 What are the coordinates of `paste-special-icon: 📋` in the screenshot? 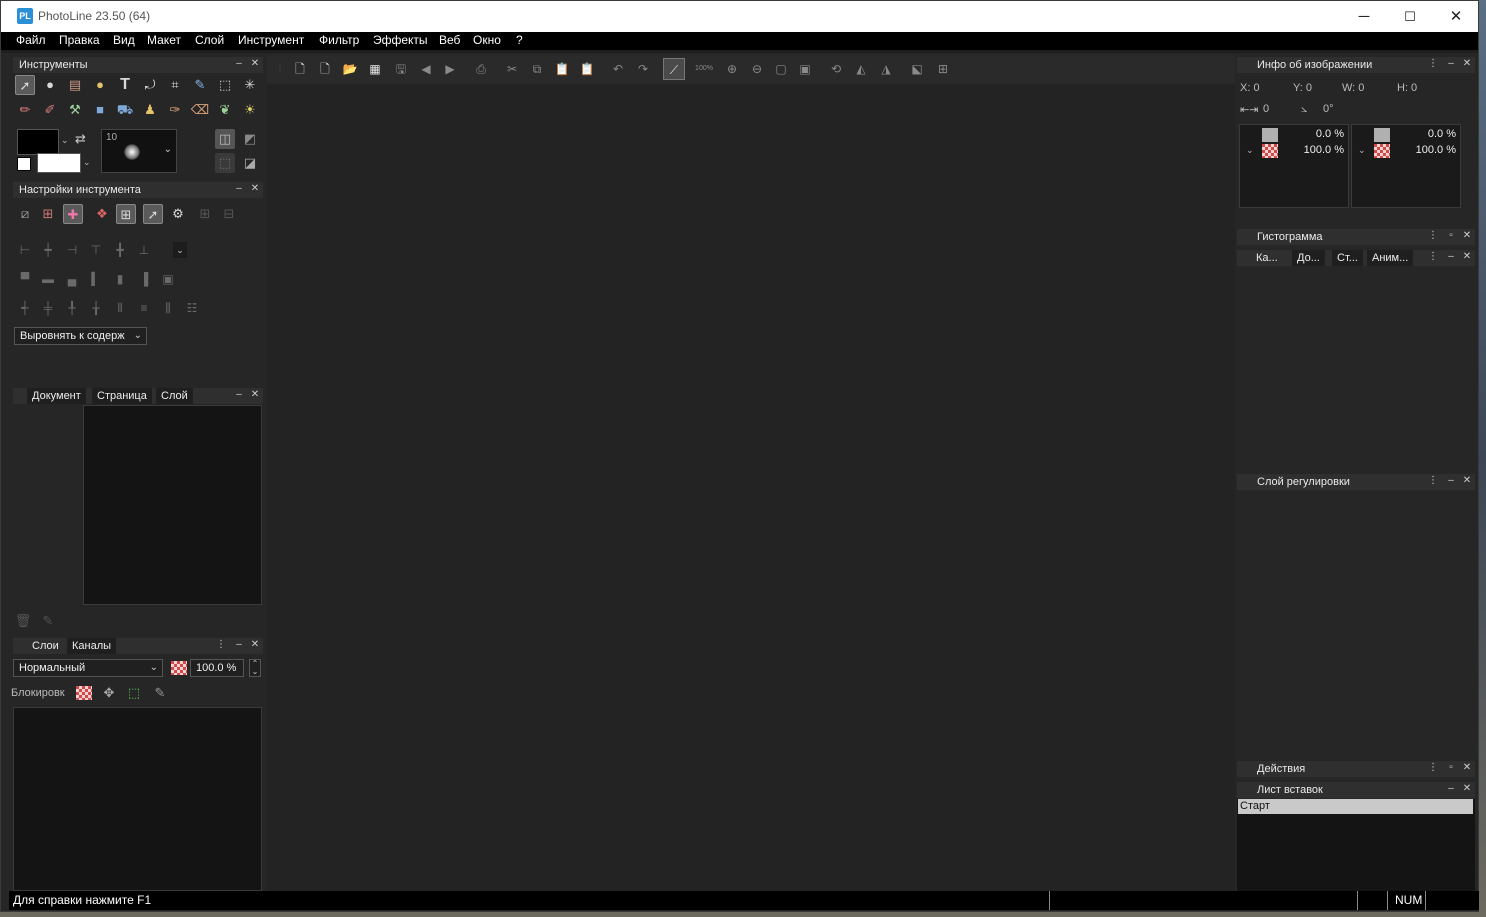 It's located at (587, 69).